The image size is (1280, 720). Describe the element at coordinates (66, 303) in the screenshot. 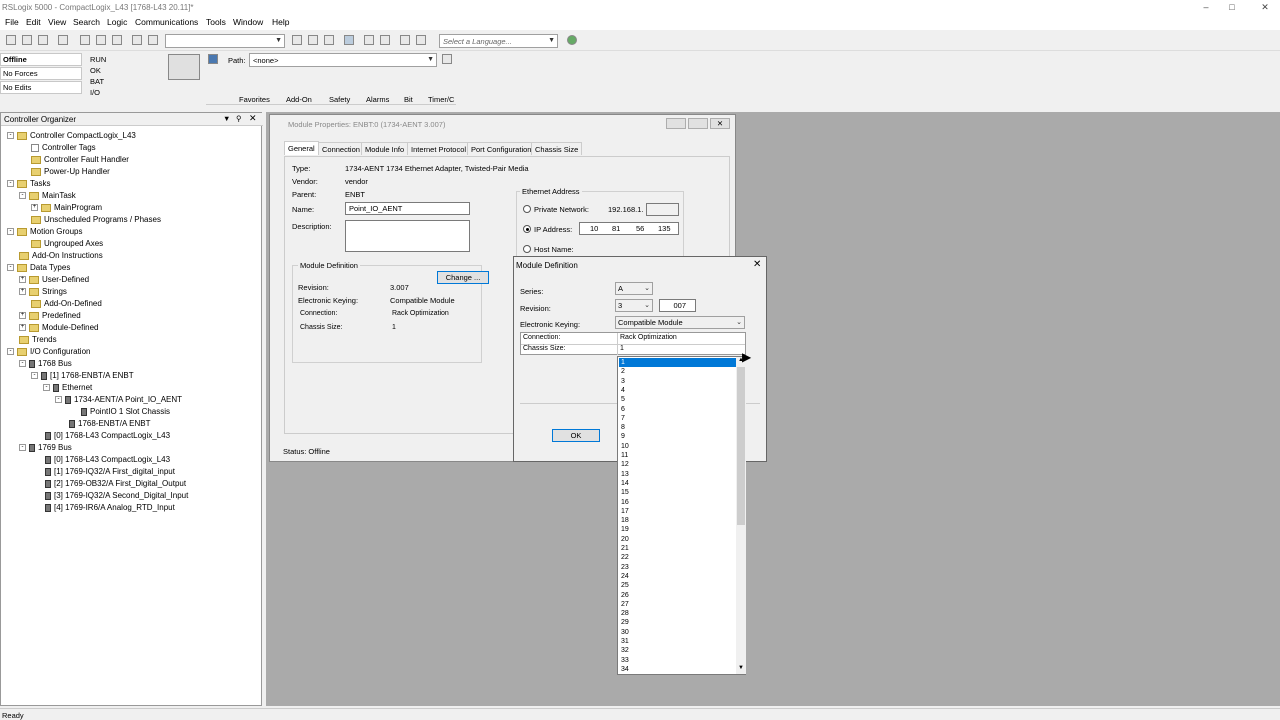

I see `tree-item: Add-On-Defined` at that location.